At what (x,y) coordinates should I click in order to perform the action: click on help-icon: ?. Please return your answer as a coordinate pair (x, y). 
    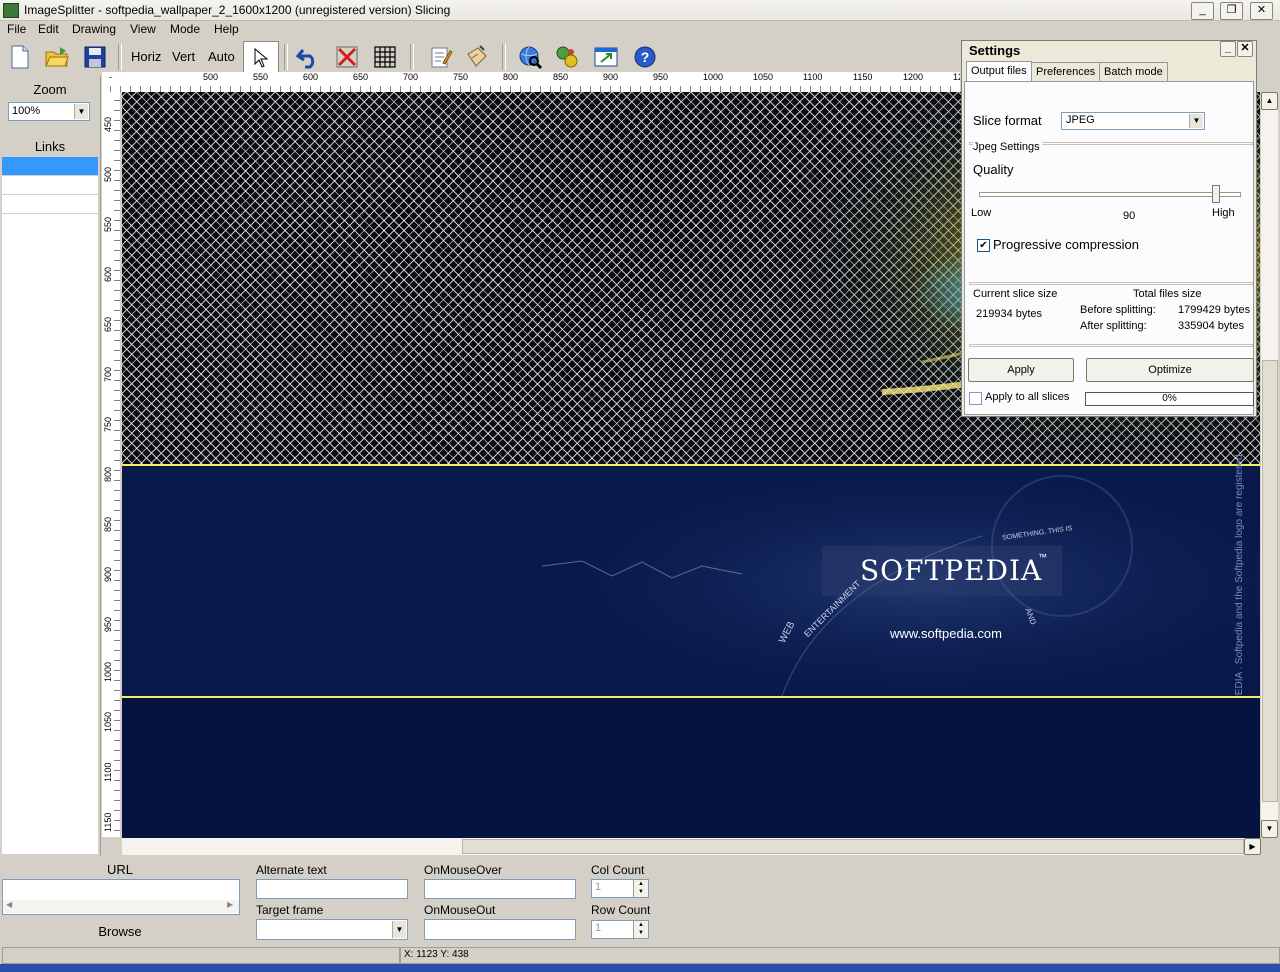
    Looking at the image, I should click on (645, 57).